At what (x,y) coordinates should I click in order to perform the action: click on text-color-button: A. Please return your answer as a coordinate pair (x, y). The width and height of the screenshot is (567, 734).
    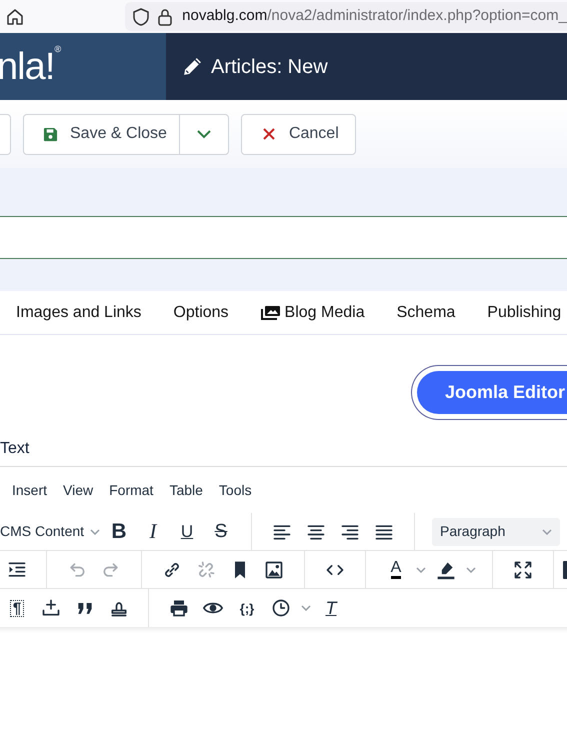
    Looking at the image, I should click on (396, 569).